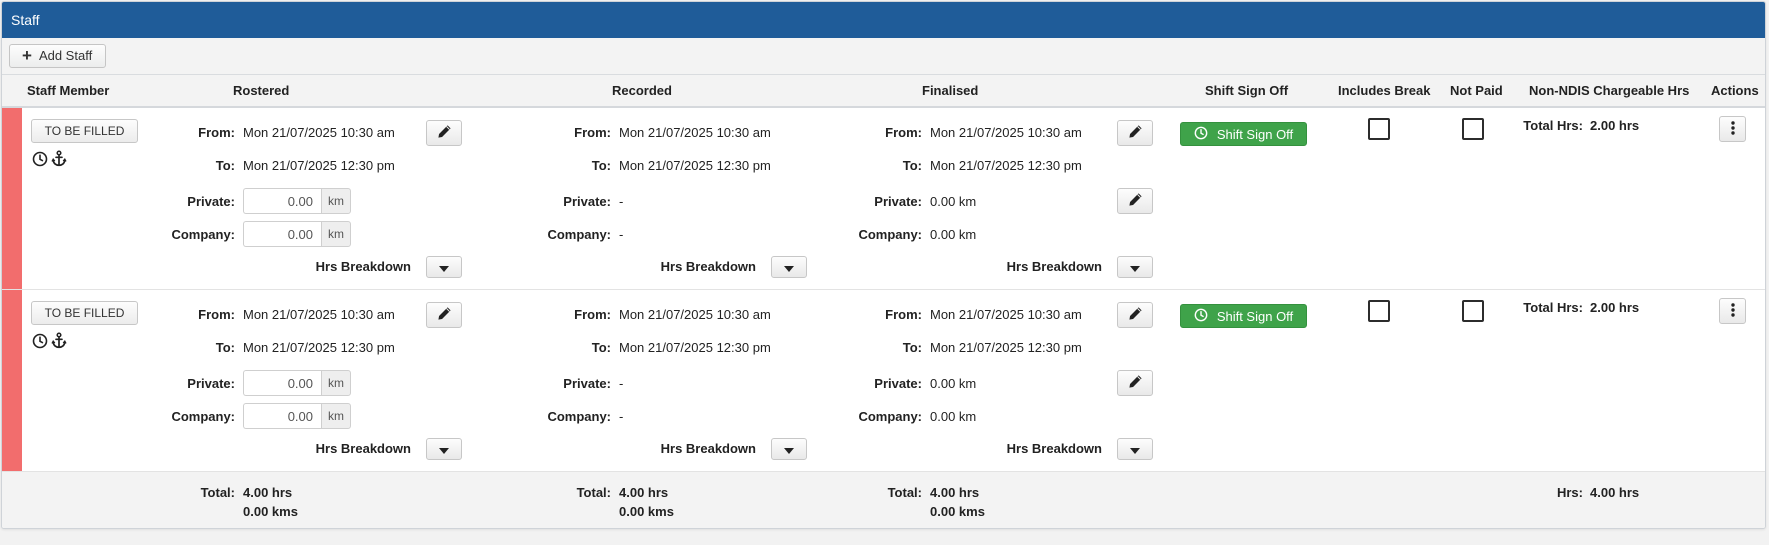 The width and height of the screenshot is (1769, 545). I want to click on rostered-from-label: From:, so click(216, 314).